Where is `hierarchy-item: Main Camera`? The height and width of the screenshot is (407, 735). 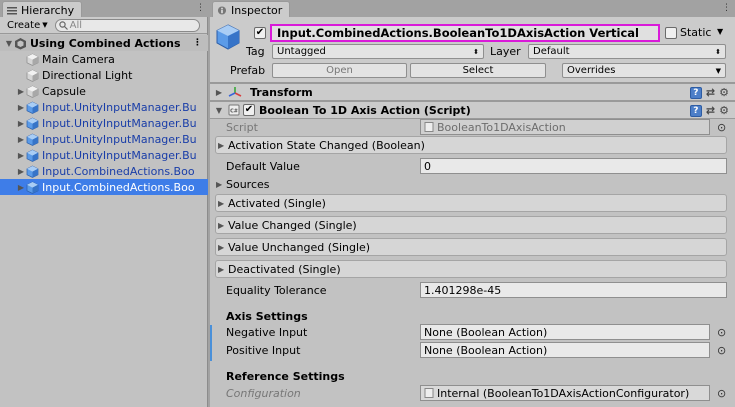 hierarchy-item: Main Camera is located at coordinates (104, 59).